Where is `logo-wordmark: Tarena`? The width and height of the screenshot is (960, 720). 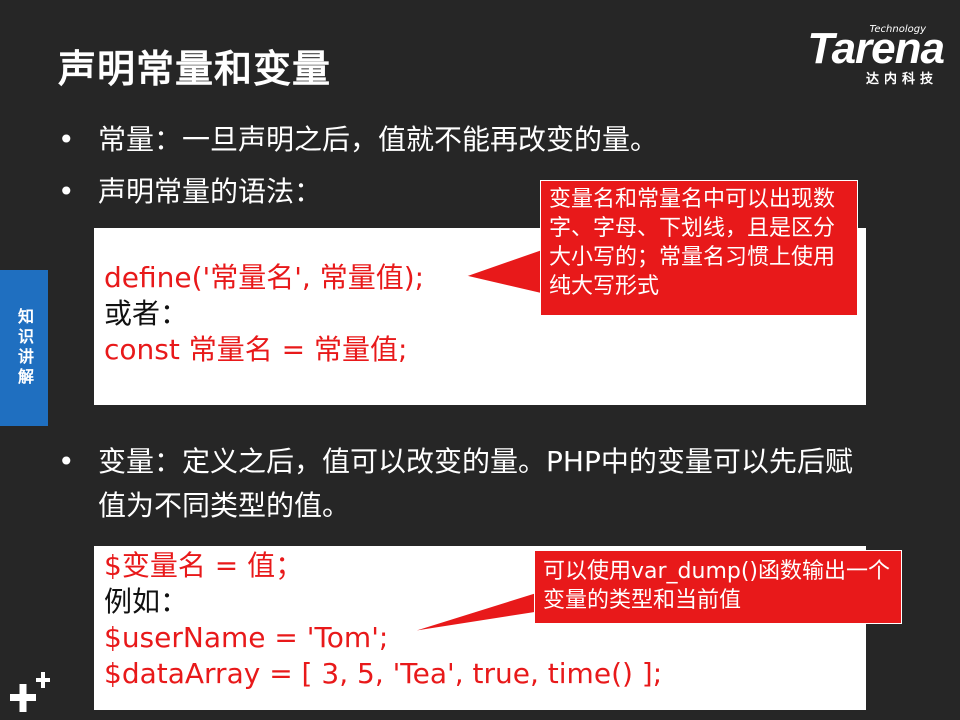
logo-wordmark: Tarena is located at coordinates (876, 48).